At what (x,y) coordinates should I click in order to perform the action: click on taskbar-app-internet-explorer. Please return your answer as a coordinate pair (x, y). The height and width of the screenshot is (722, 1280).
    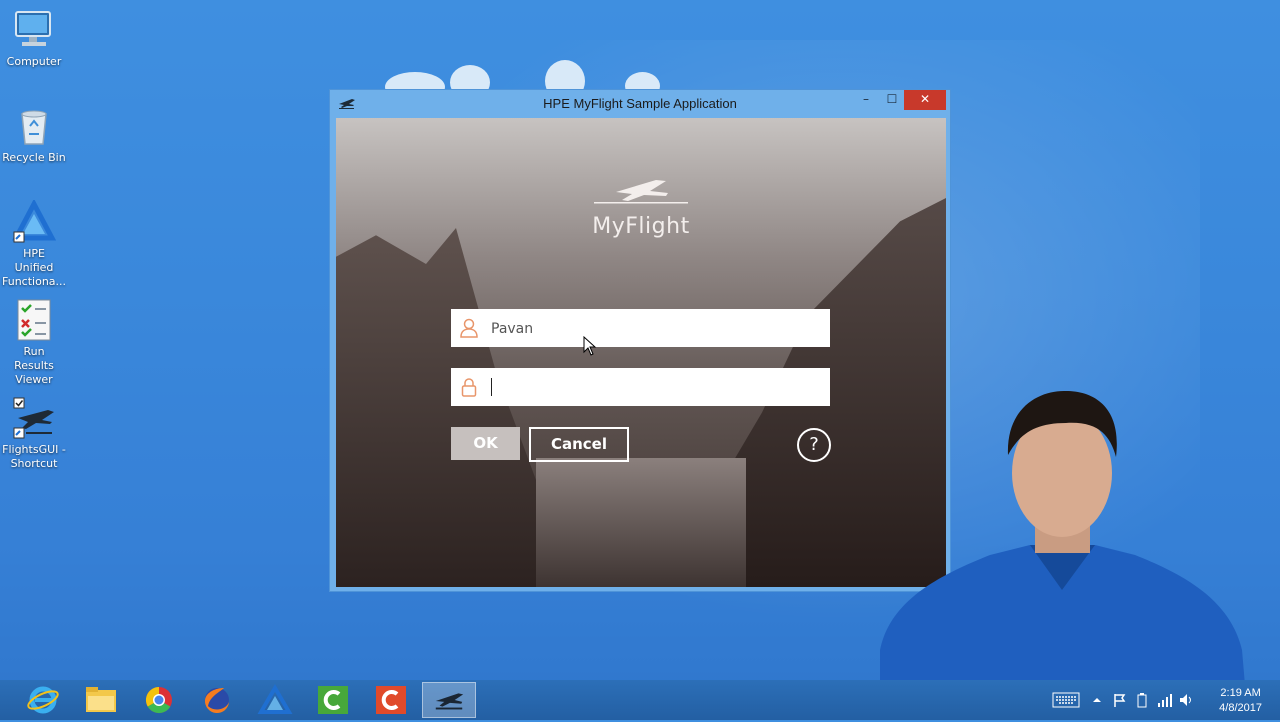
    Looking at the image, I should click on (43, 700).